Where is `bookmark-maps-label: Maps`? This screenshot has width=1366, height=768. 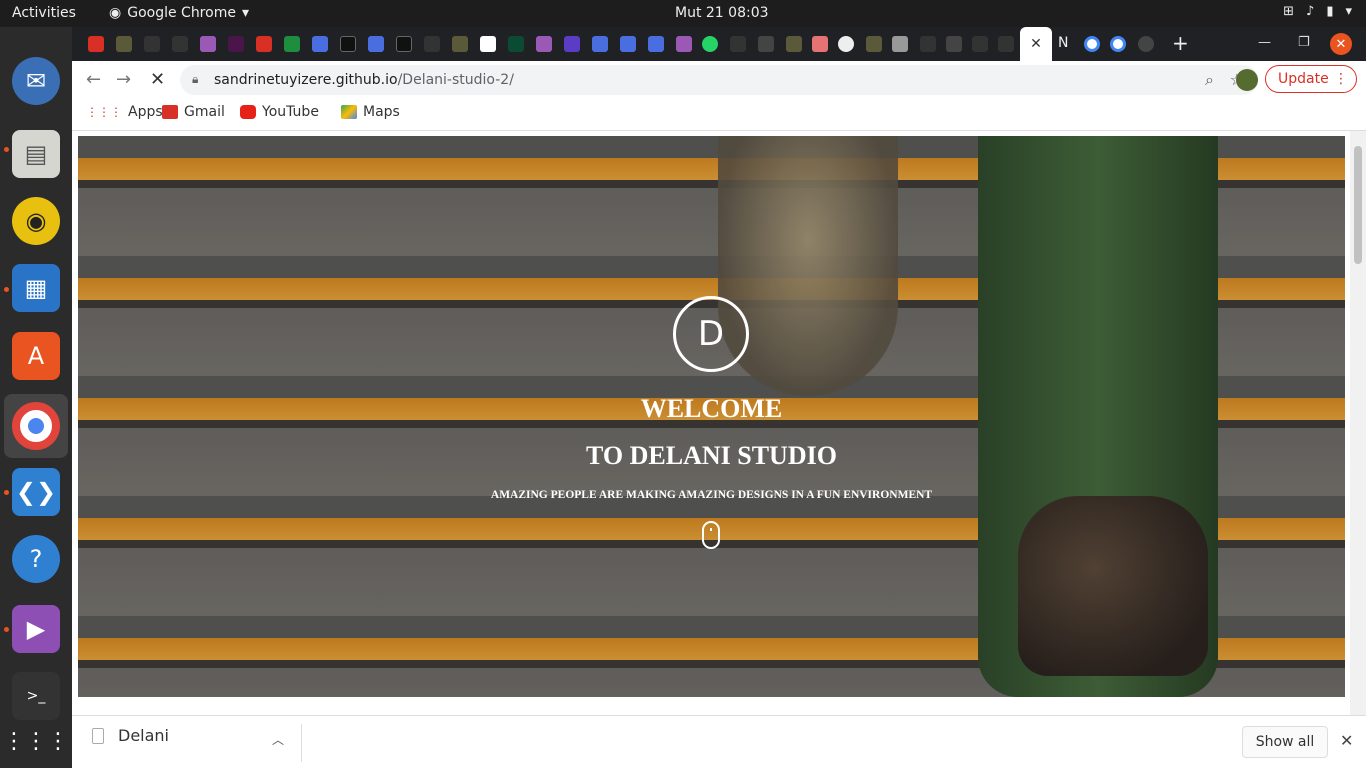
bookmark-maps-label: Maps is located at coordinates (381, 112).